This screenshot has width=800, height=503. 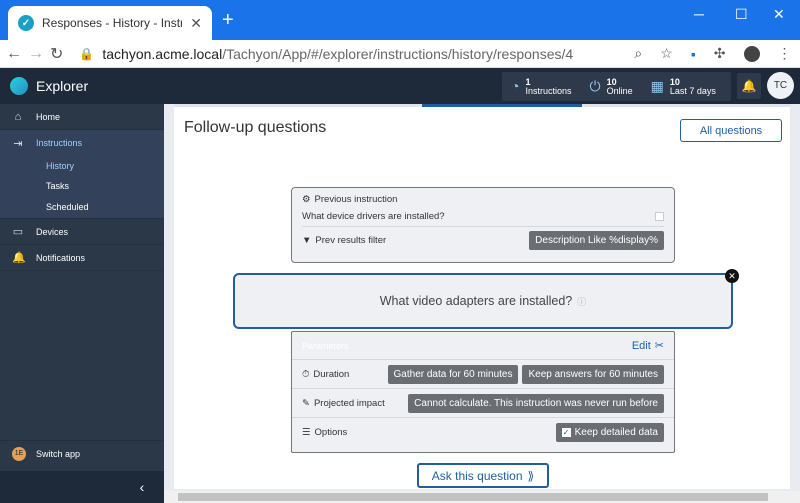 I want to click on scrollbar-thumb, so click(x=473, y=497).